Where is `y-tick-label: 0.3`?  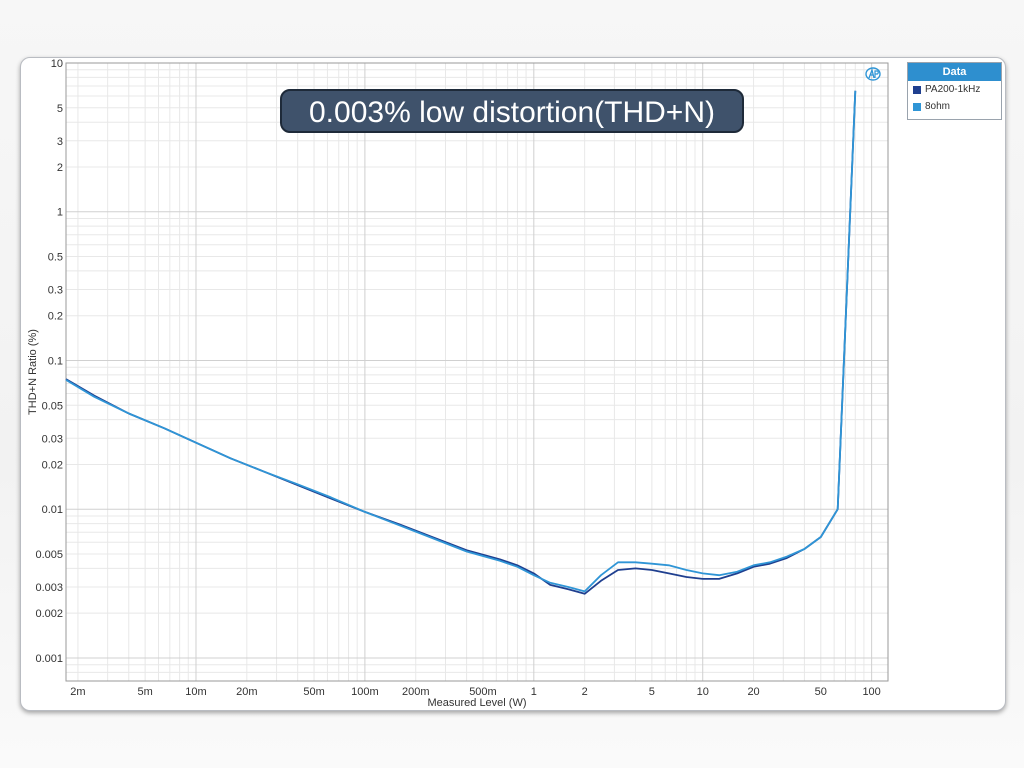
y-tick-label: 0.3 is located at coordinates (55, 291).